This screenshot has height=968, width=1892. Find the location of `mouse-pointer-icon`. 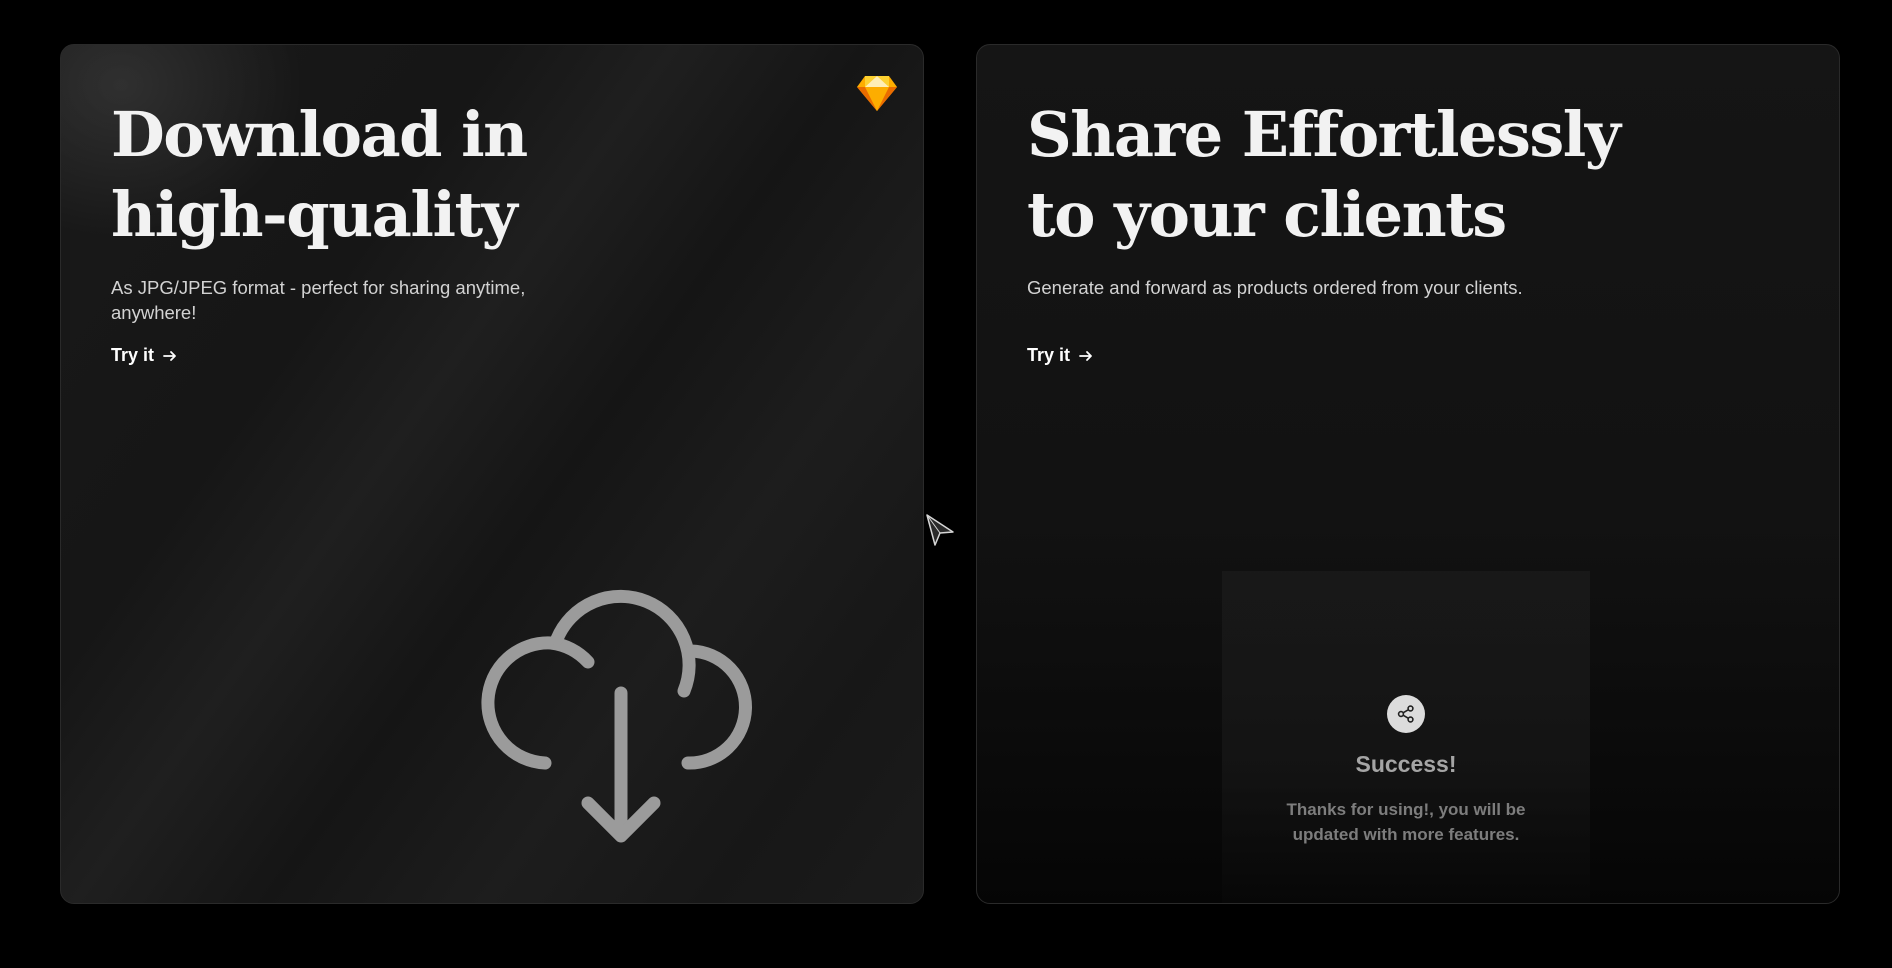

mouse-pointer-icon is located at coordinates (940, 530).